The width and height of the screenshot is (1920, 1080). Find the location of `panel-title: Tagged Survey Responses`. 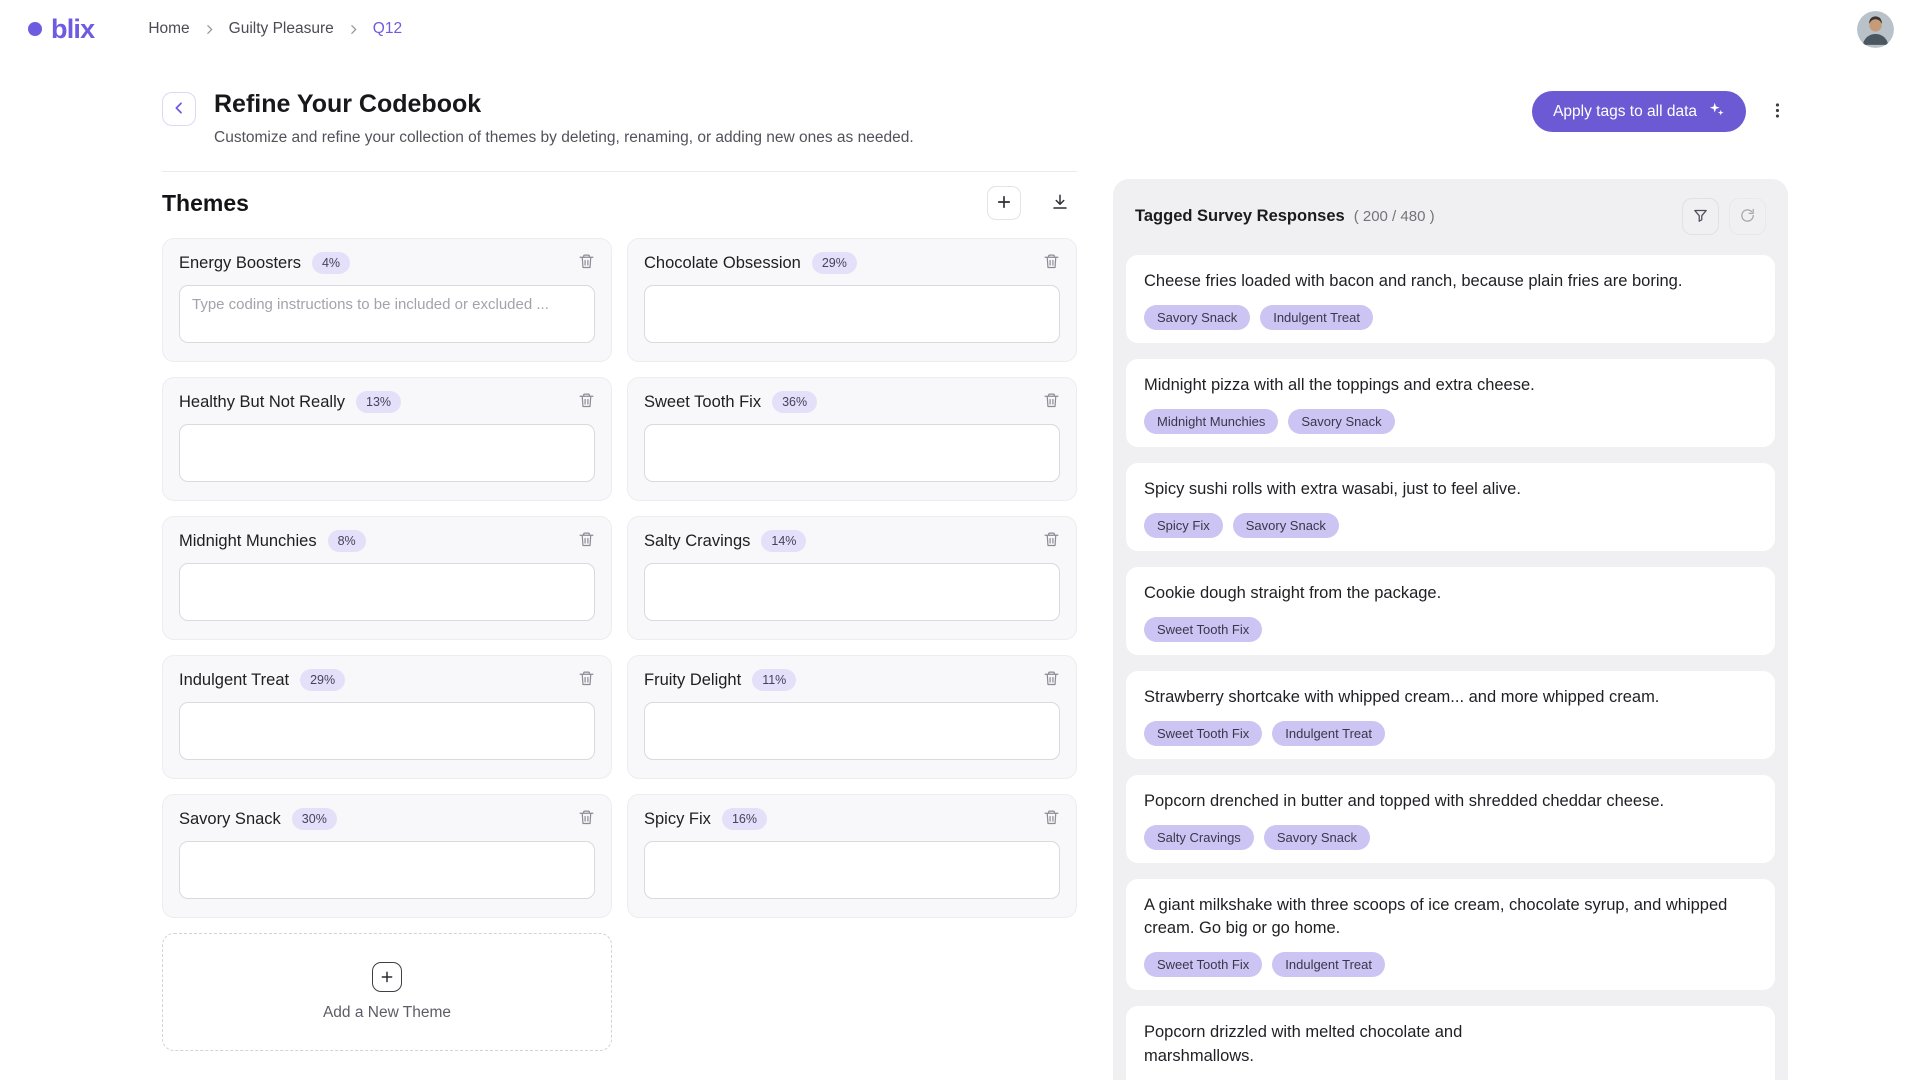

panel-title: Tagged Survey Responses is located at coordinates (1240, 216).